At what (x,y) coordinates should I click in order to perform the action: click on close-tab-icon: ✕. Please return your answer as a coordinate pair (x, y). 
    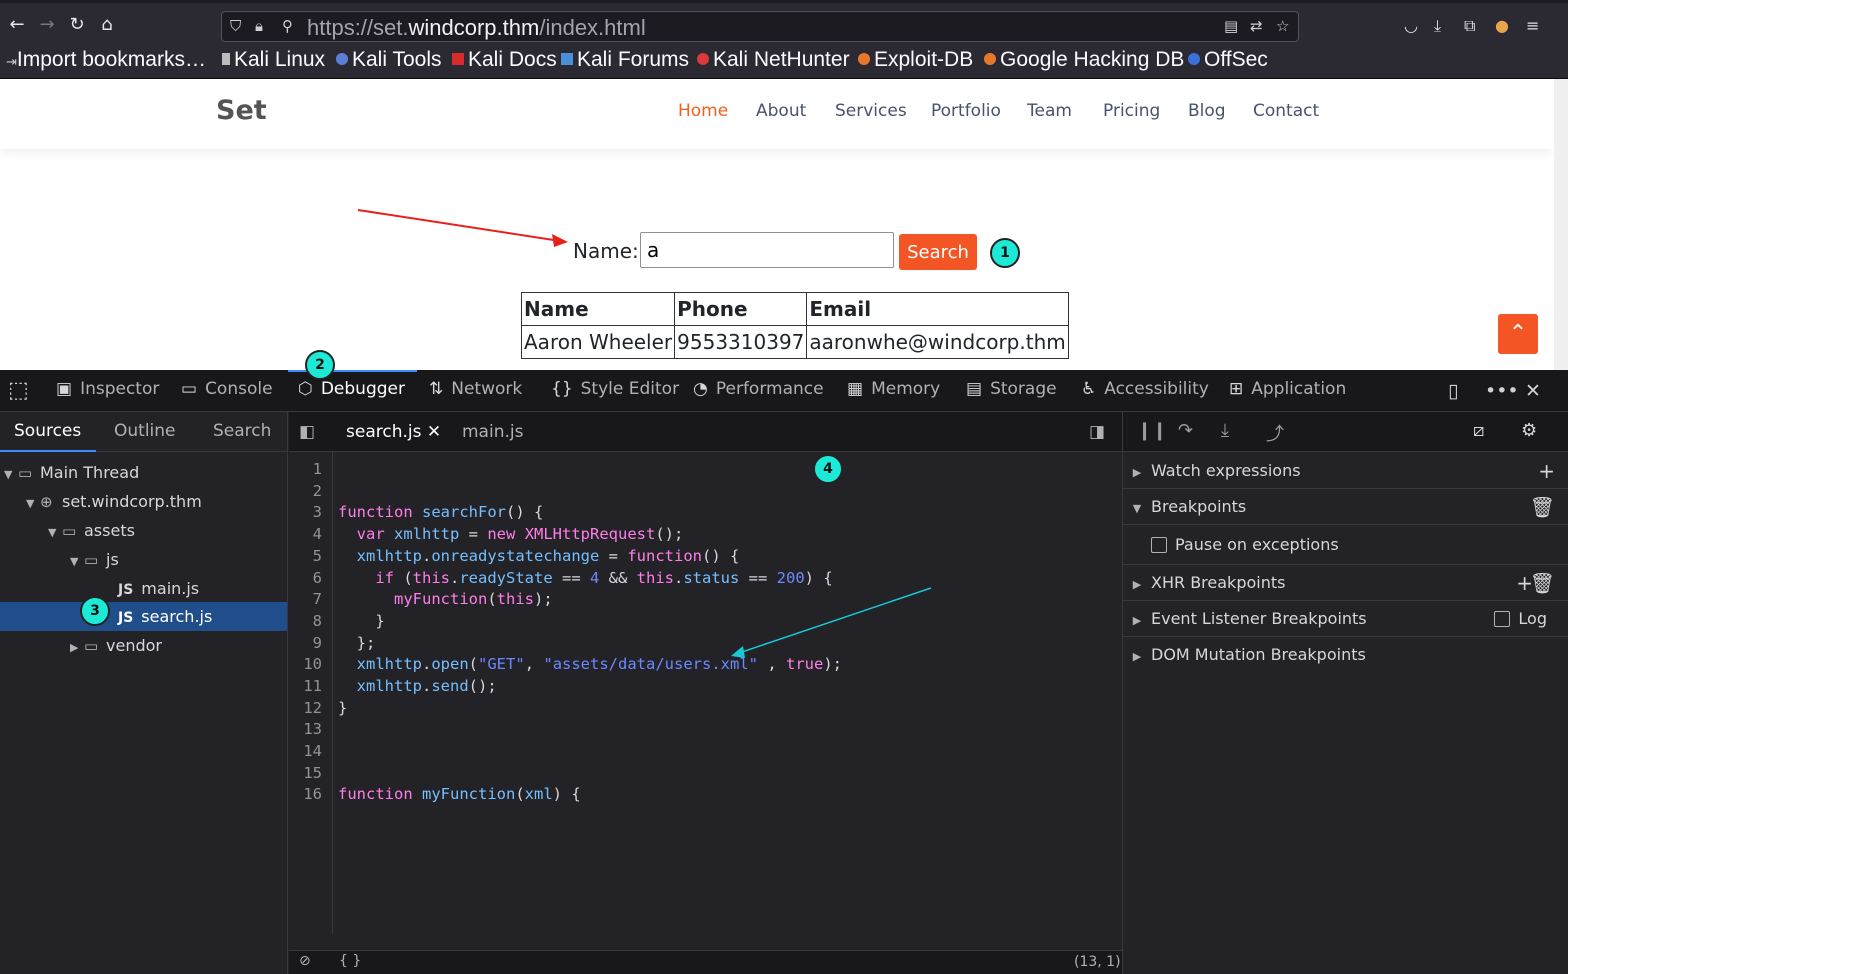
    Looking at the image, I should click on (434, 432).